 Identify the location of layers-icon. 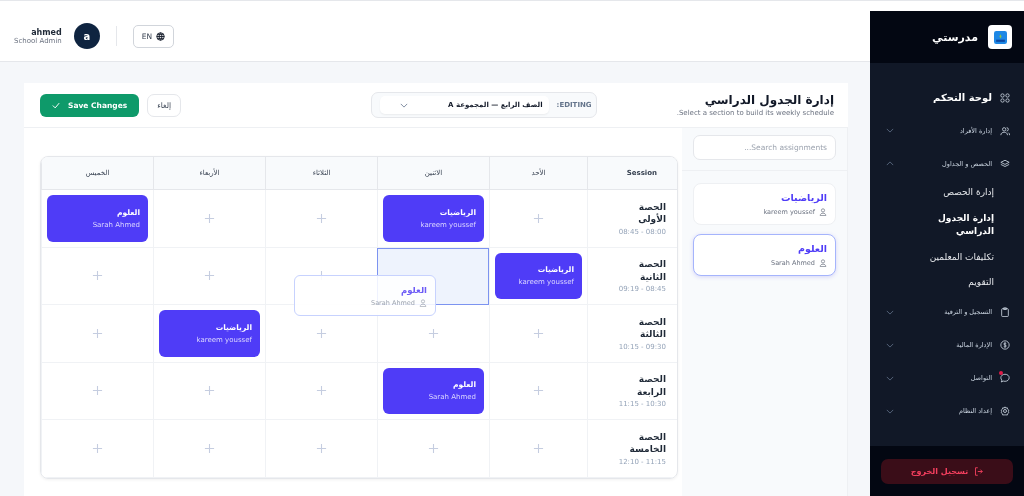
(1005, 163).